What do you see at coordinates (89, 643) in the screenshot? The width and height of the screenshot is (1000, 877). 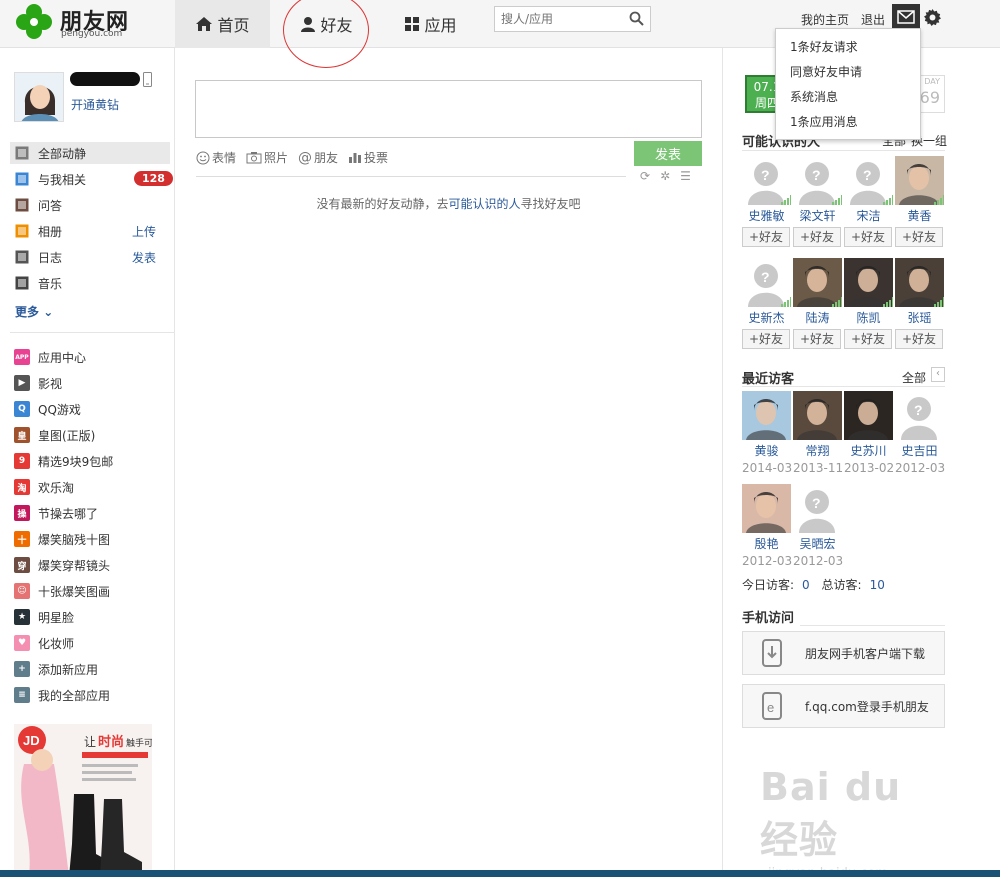 I see `app-item: ♥ 化妆师` at bounding box center [89, 643].